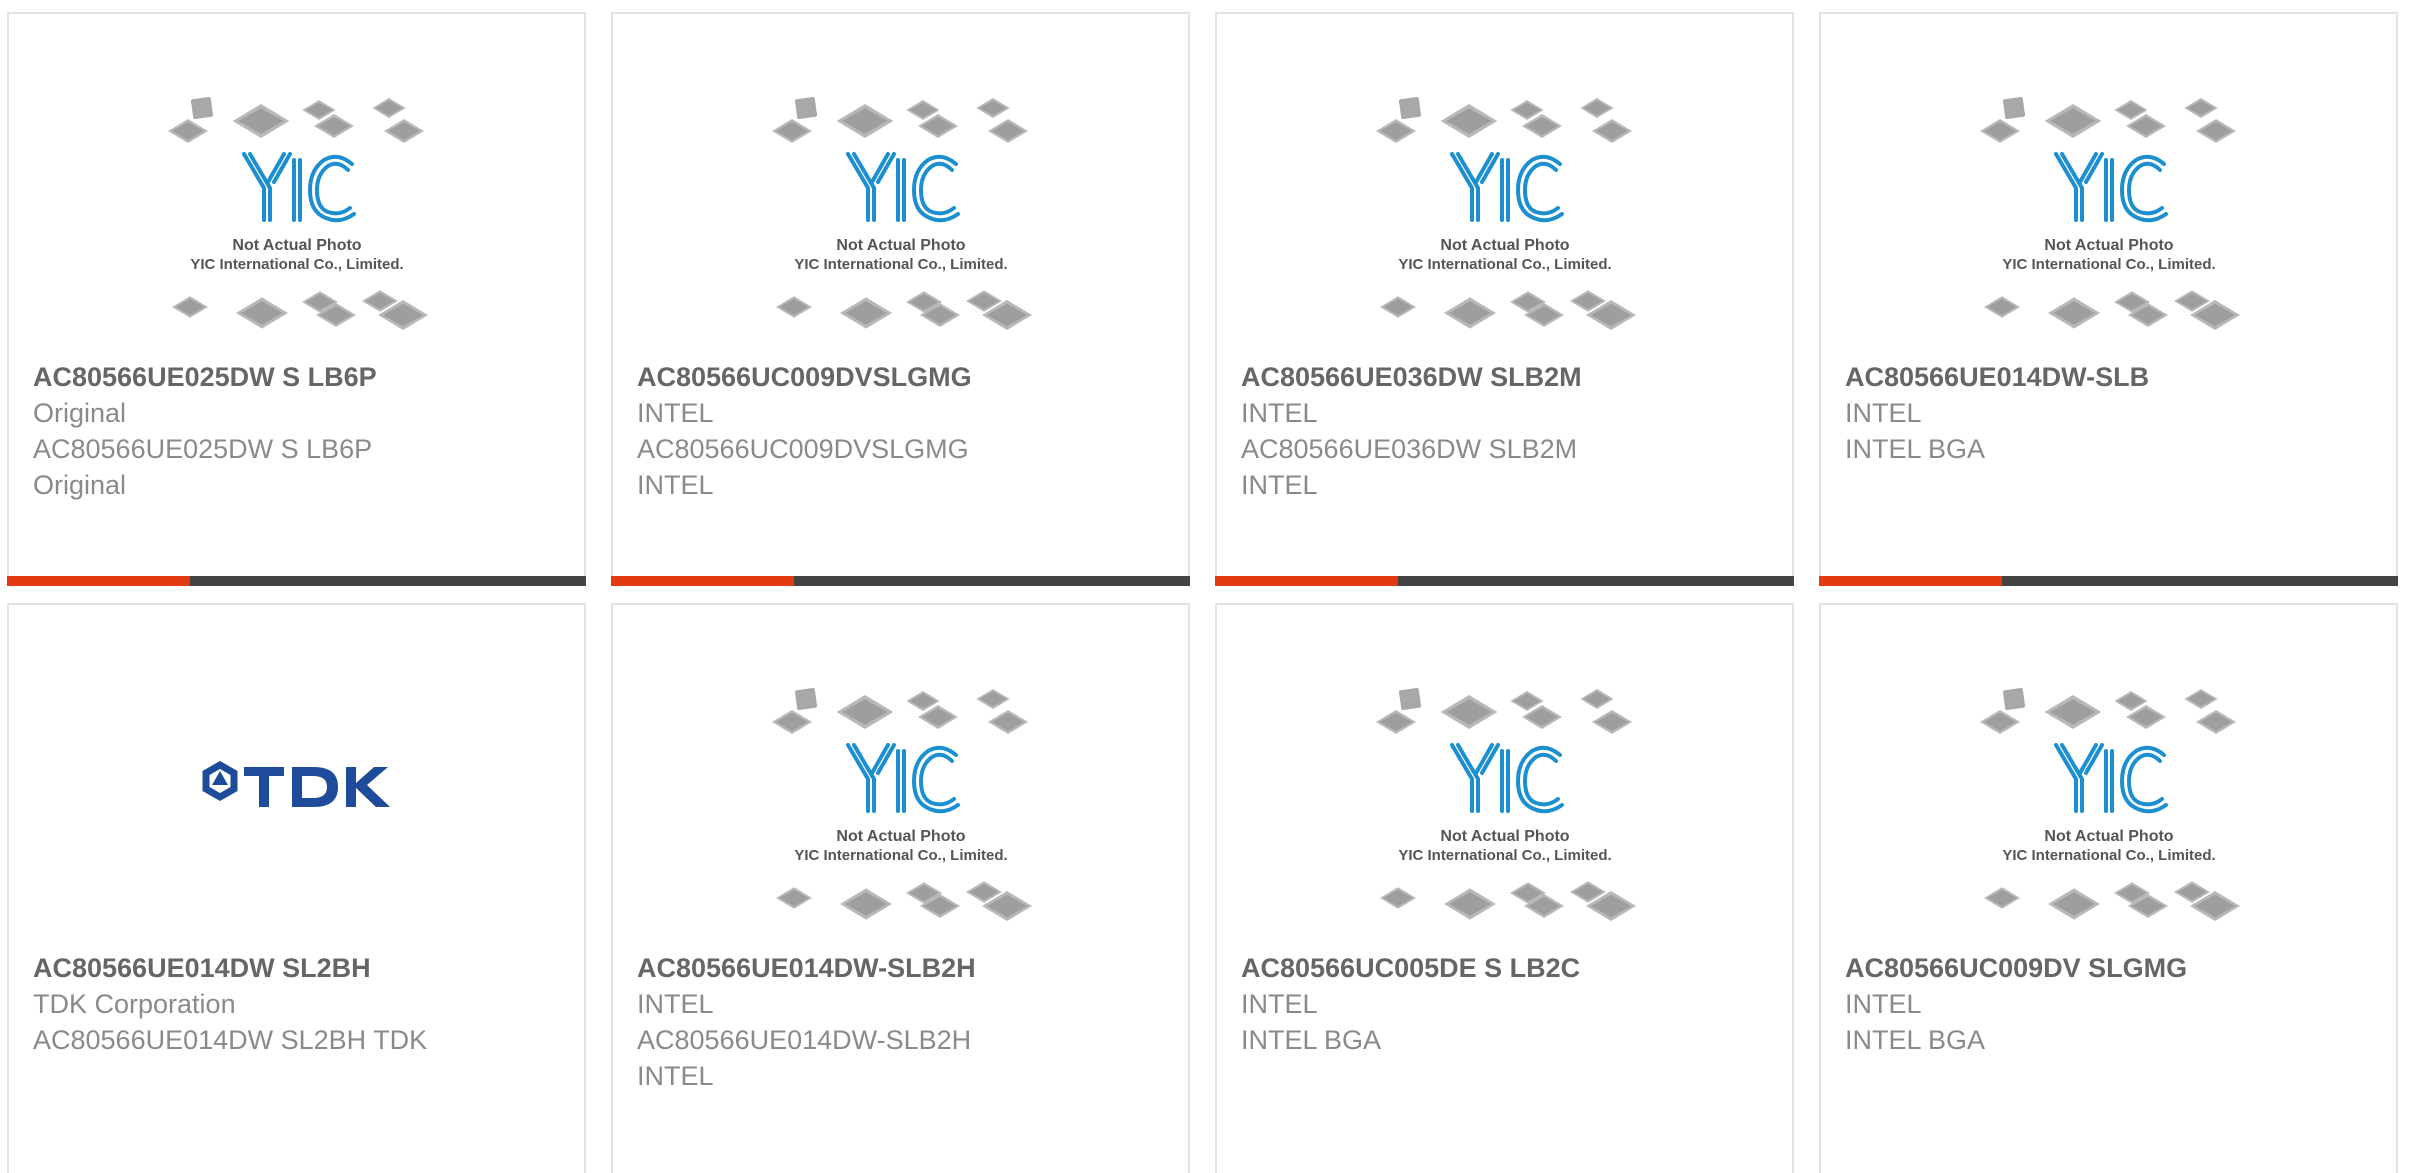 The height and width of the screenshot is (1173, 2410). I want to click on tdk-logo-icon, so click(297, 787).